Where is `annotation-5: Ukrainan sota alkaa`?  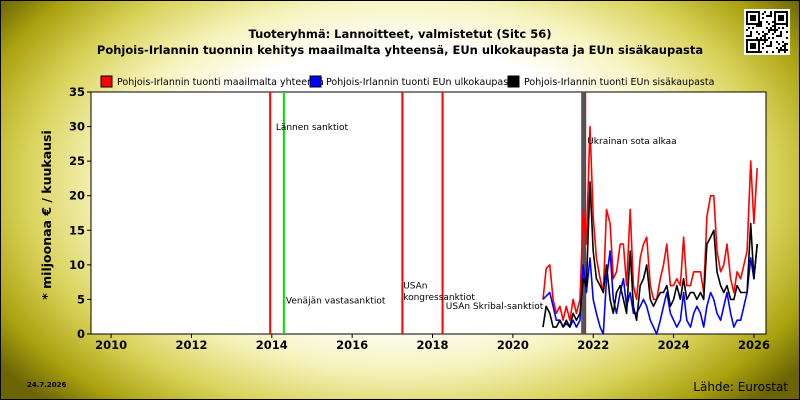
annotation-5: Ukrainan sota alkaa is located at coordinates (632, 142).